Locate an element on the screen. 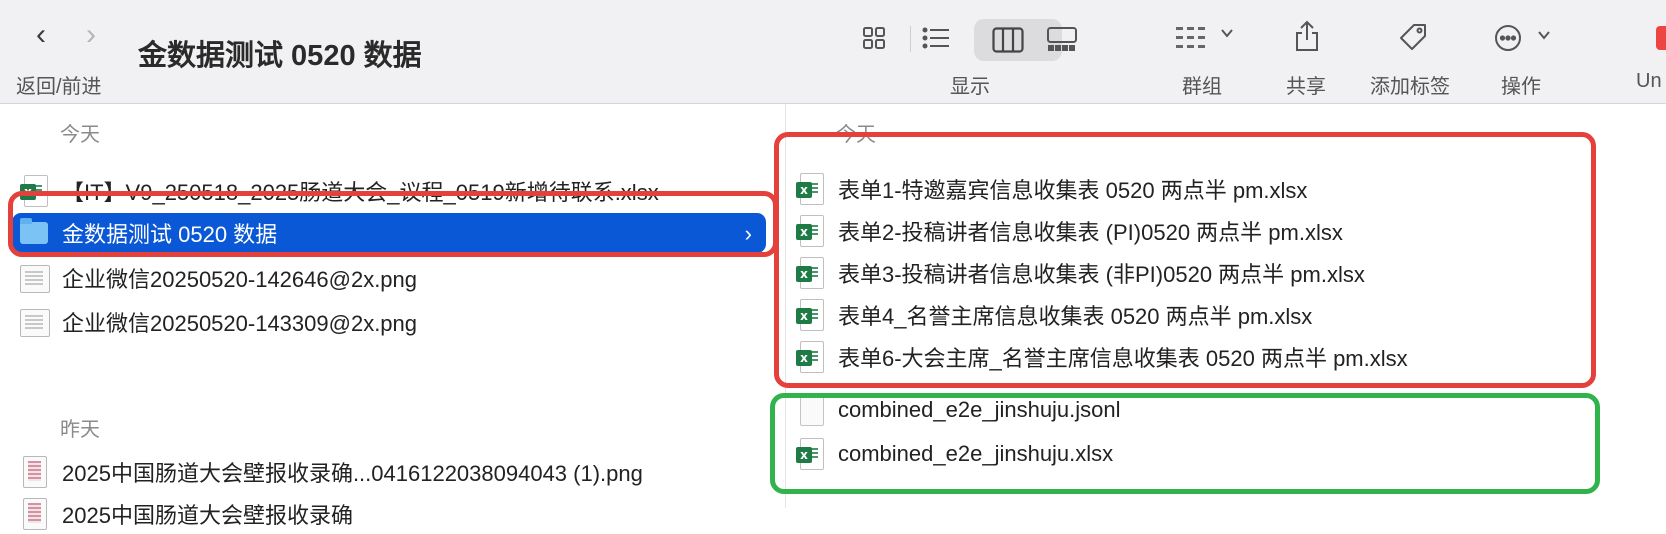 The width and height of the screenshot is (1666, 534). list-item: 企业微信20250520-143309@2x.png is located at coordinates (370, 322).